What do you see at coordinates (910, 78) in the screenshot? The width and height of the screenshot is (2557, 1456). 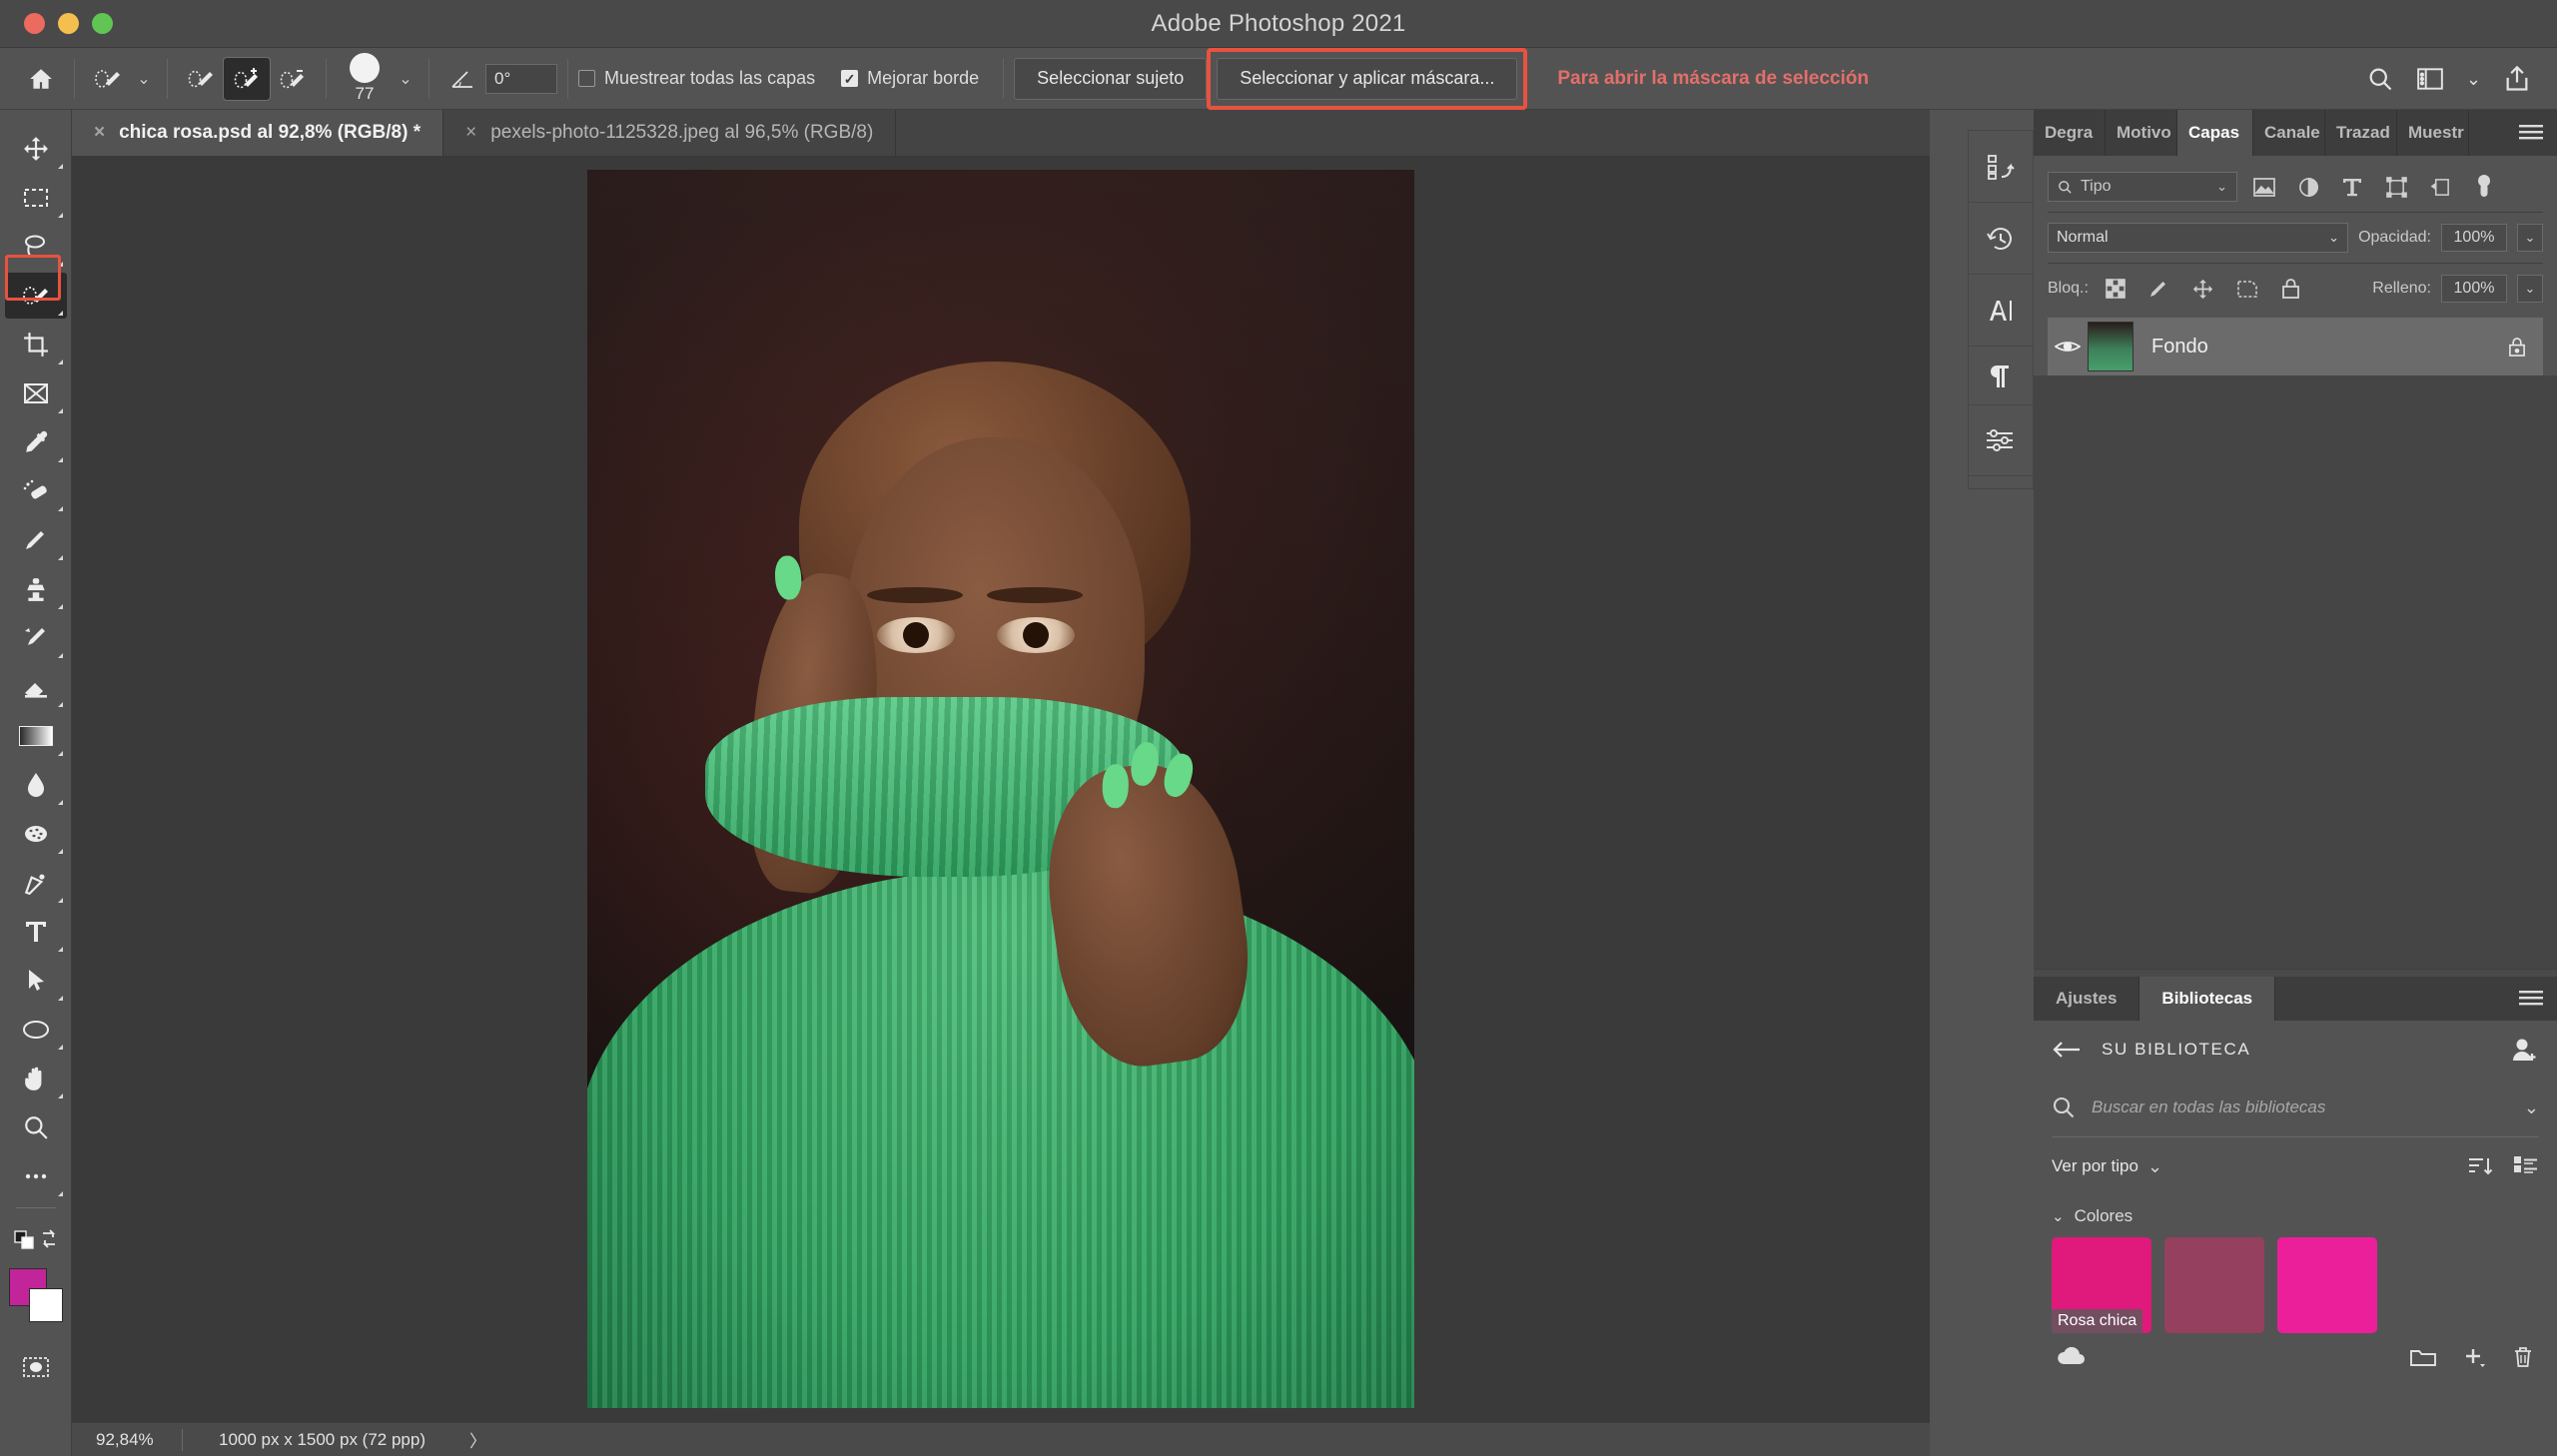 I see `enhance-edge-checkbox: Mejorar borde` at bounding box center [910, 78].